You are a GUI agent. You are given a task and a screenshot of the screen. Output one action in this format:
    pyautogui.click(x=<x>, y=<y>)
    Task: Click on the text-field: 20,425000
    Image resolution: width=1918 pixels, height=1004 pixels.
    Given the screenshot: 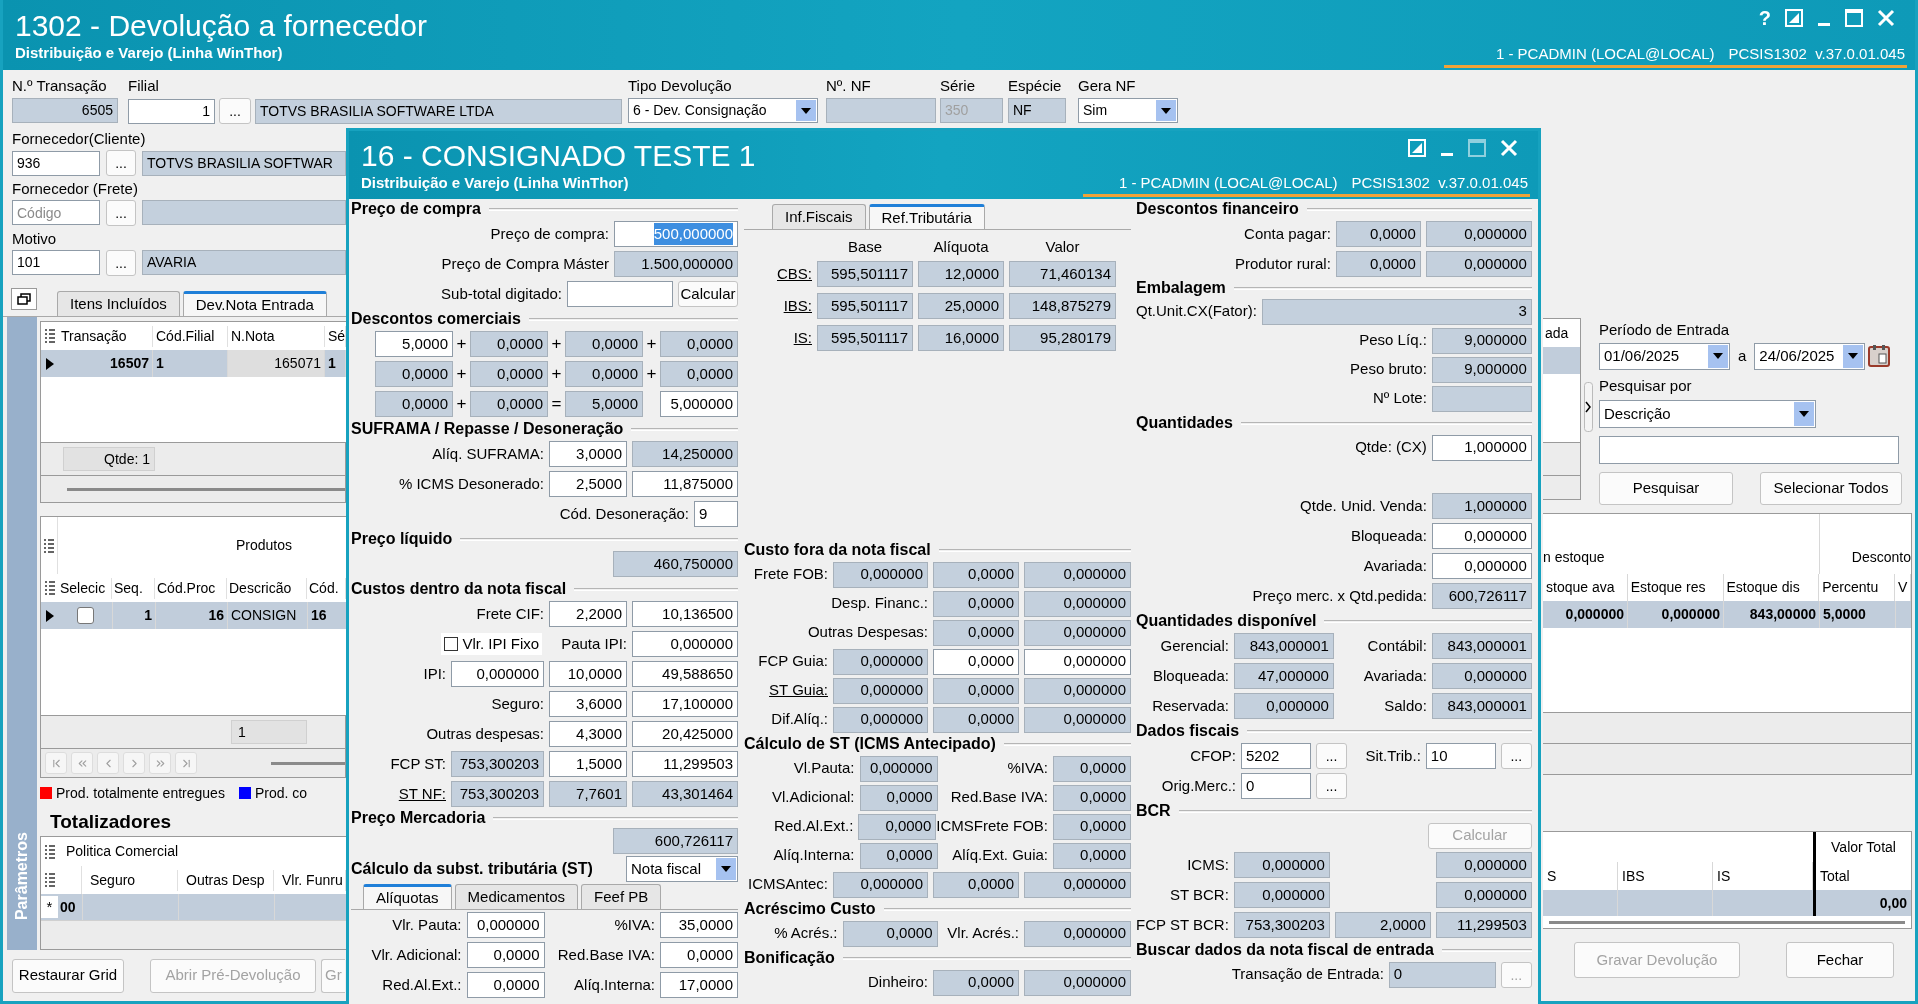 What is the action you would take?
    pyautogui.click(x=685, y=734)
    